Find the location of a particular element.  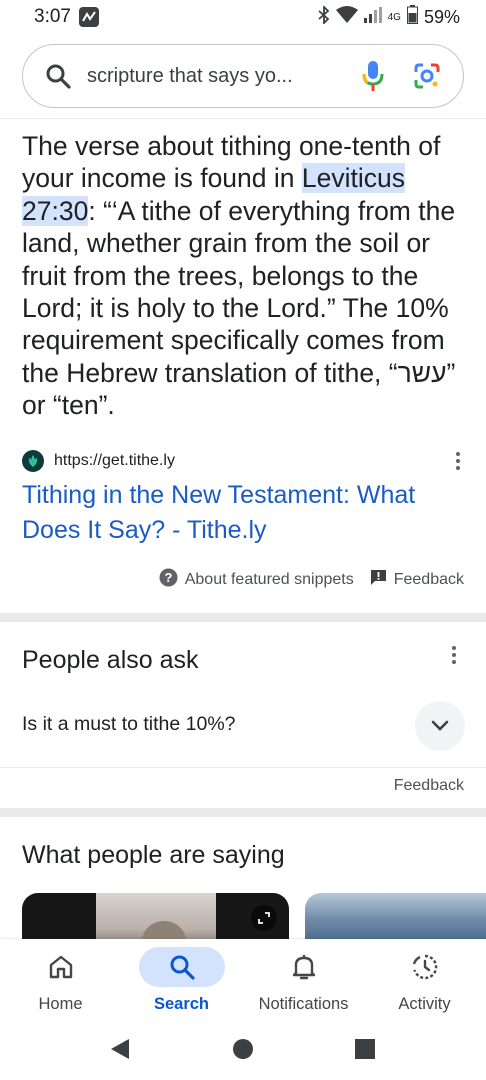

bell-icon is located at coordinates (304, 967).